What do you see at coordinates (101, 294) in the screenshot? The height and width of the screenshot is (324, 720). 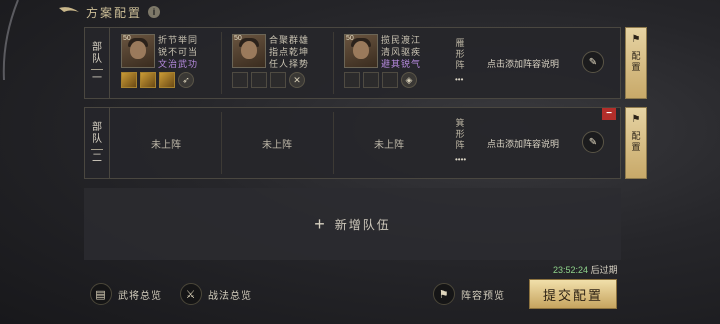 I see `card-icon: ▤` at bounding box center [101, 294].